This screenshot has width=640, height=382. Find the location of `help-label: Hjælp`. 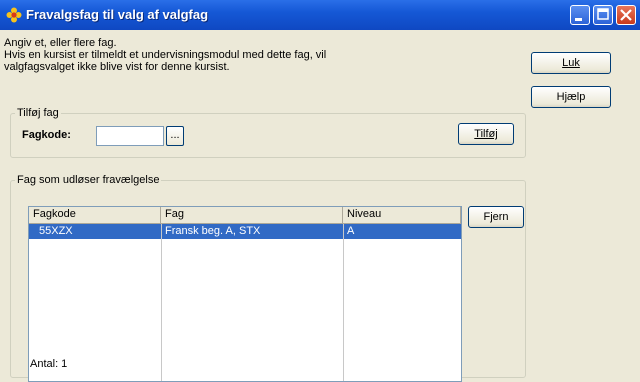

help-label: Hjælp is located at coordinates (571, 97).